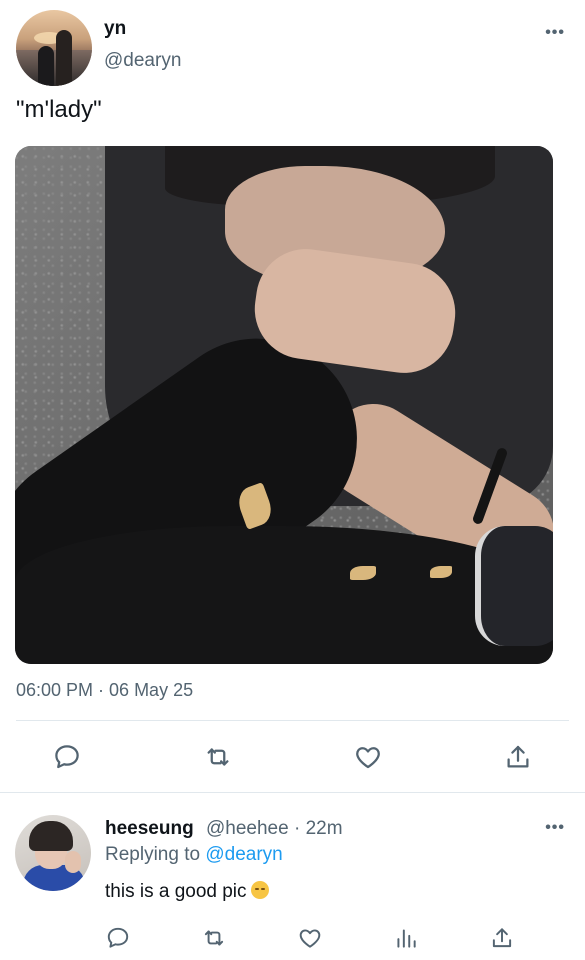  What do you see at coordinates (115, 29) in the screenshot?
I see `author-display-name: yn` at bounding box center [115, 29].